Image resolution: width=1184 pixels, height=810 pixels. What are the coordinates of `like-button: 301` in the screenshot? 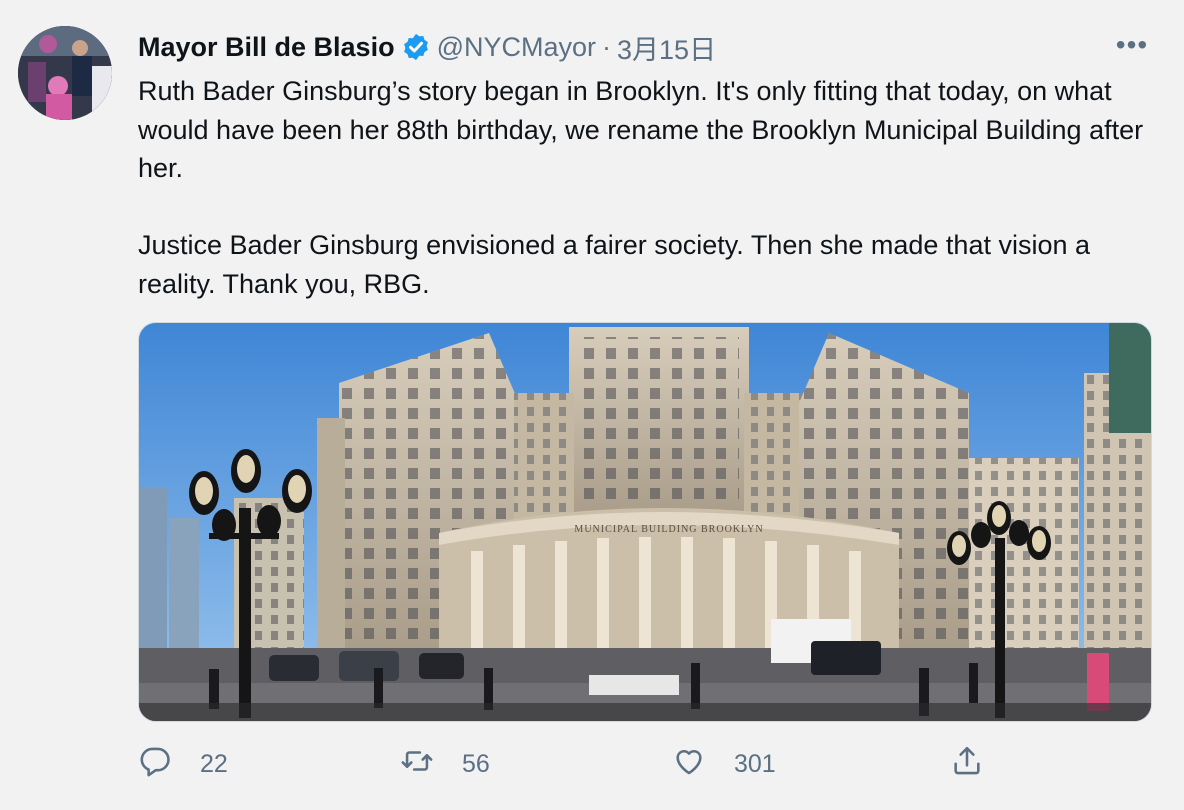 It's located at (724, 764).